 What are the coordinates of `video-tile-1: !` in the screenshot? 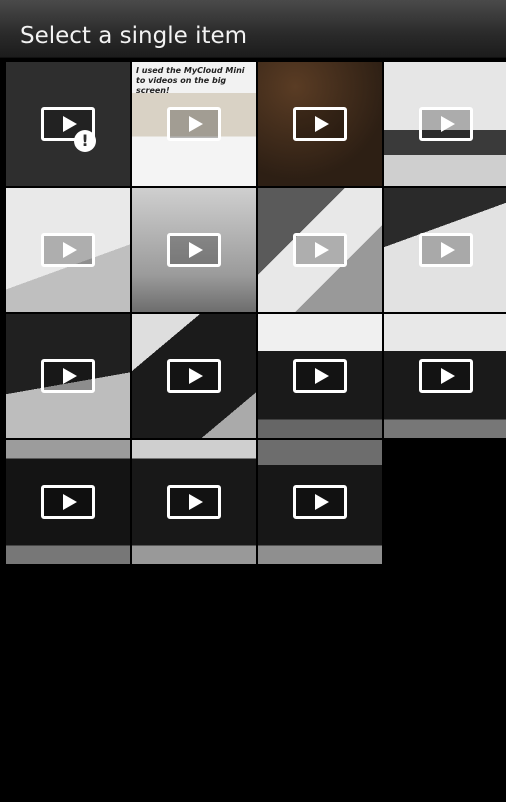 It's located at (68, 124).